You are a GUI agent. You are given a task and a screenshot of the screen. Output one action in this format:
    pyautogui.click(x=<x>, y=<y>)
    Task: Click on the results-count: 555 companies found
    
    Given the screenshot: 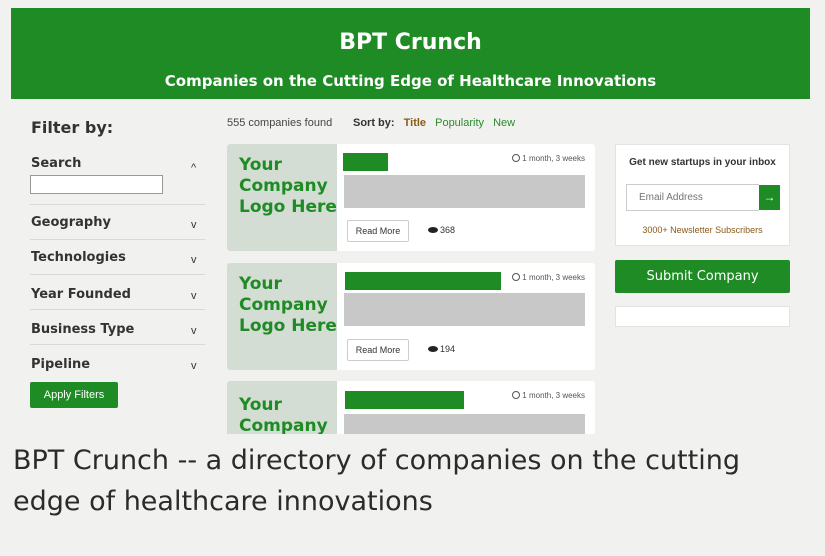 What is the action you would take?
    pyautogui.click(x=280, y=123)
    